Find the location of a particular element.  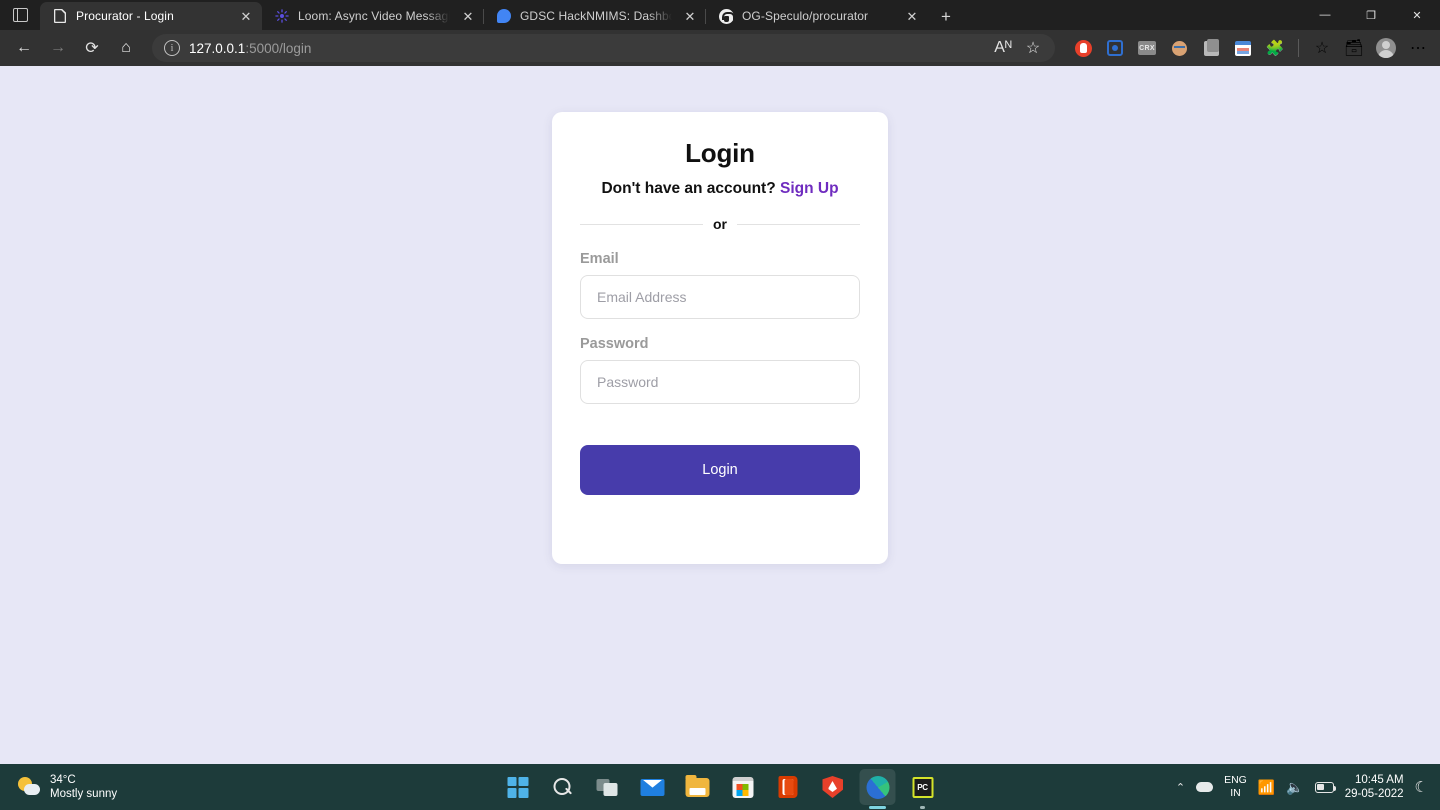

pycharm-button: PC is located at coordinates (923, 787).